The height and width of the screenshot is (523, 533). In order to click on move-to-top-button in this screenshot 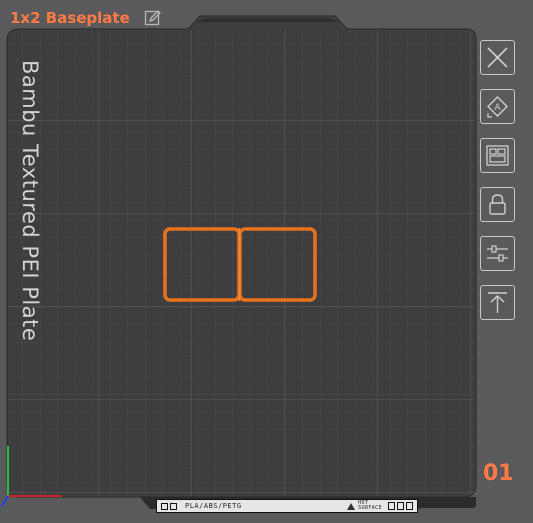, I will do `click(497, 302)`.